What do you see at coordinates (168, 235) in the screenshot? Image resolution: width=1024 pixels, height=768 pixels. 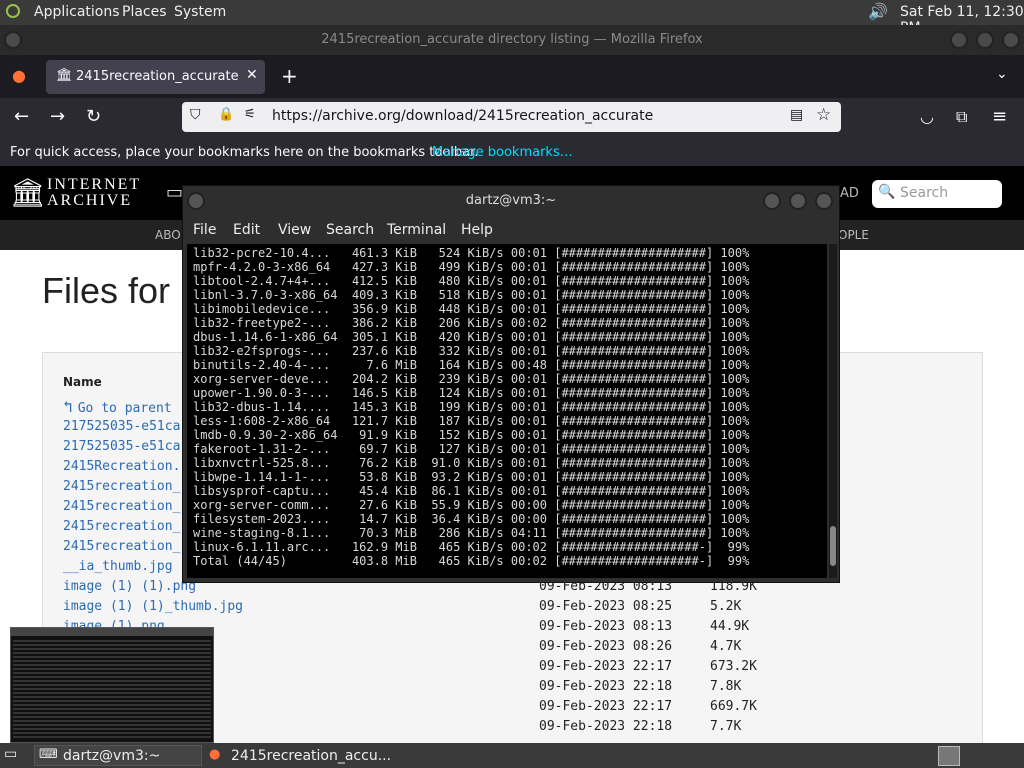 I see `about-link: ABO` at bounding box center [168, 235].